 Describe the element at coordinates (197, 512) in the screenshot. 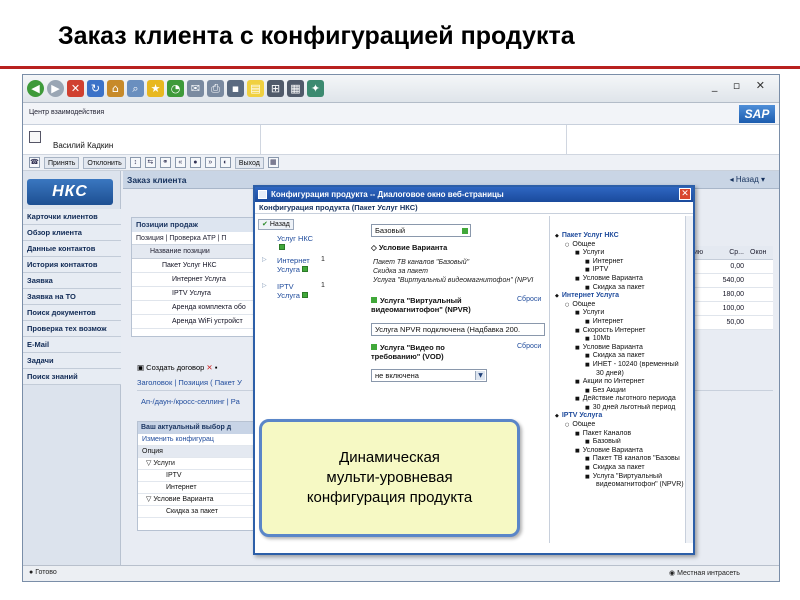

I see `tree-row: Скидка за пакет` at that location.